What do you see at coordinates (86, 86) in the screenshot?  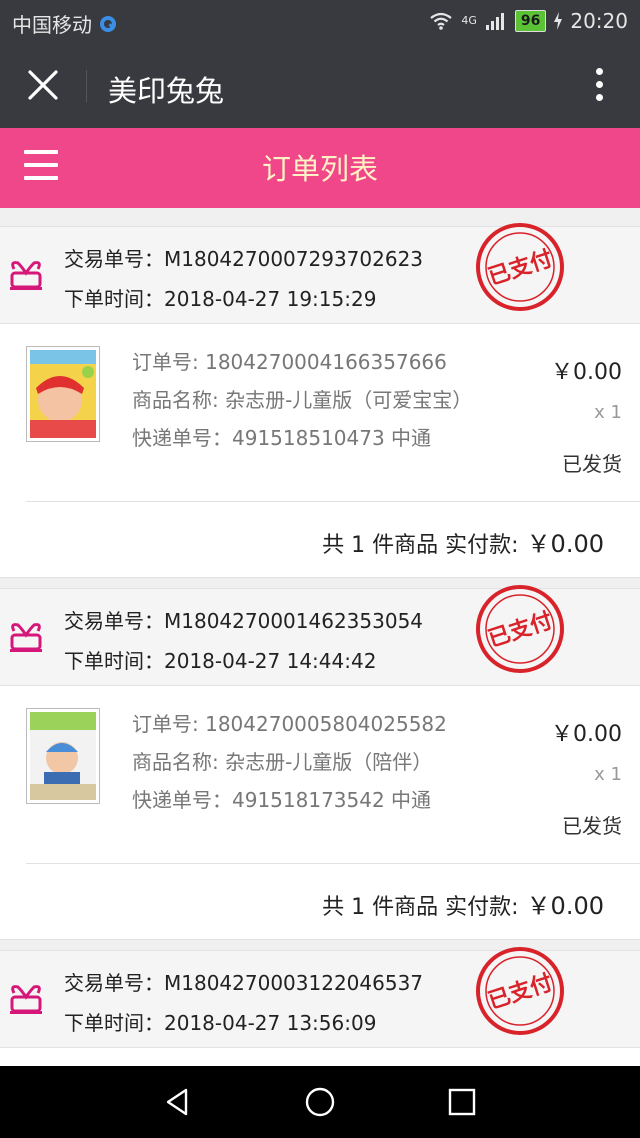 I see `app-bar-divider` at bounding box center [86, 86].